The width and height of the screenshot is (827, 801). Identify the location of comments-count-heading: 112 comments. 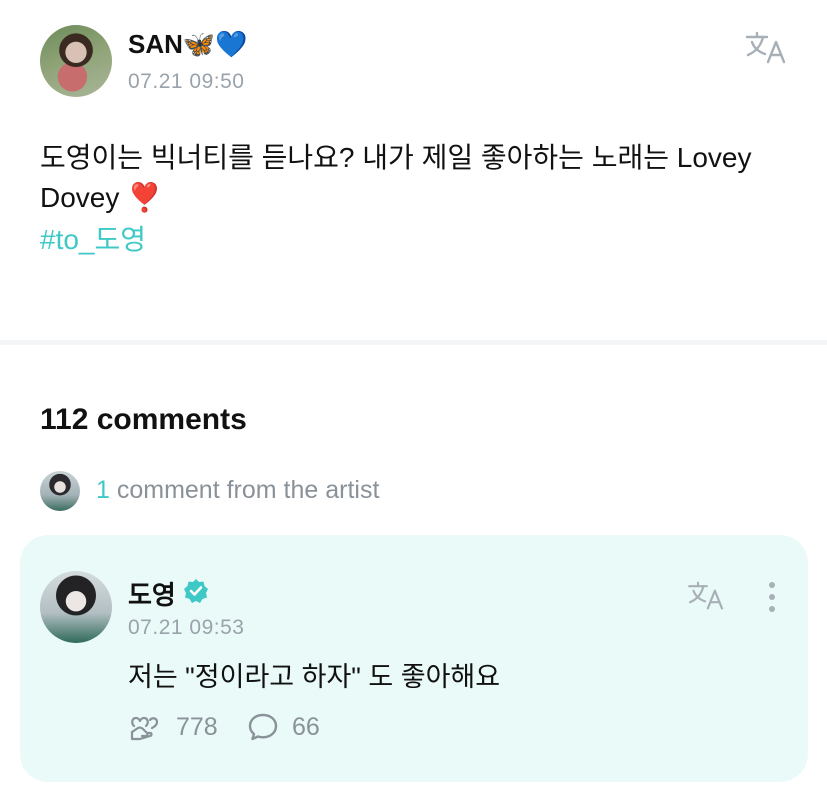
(143, 419).